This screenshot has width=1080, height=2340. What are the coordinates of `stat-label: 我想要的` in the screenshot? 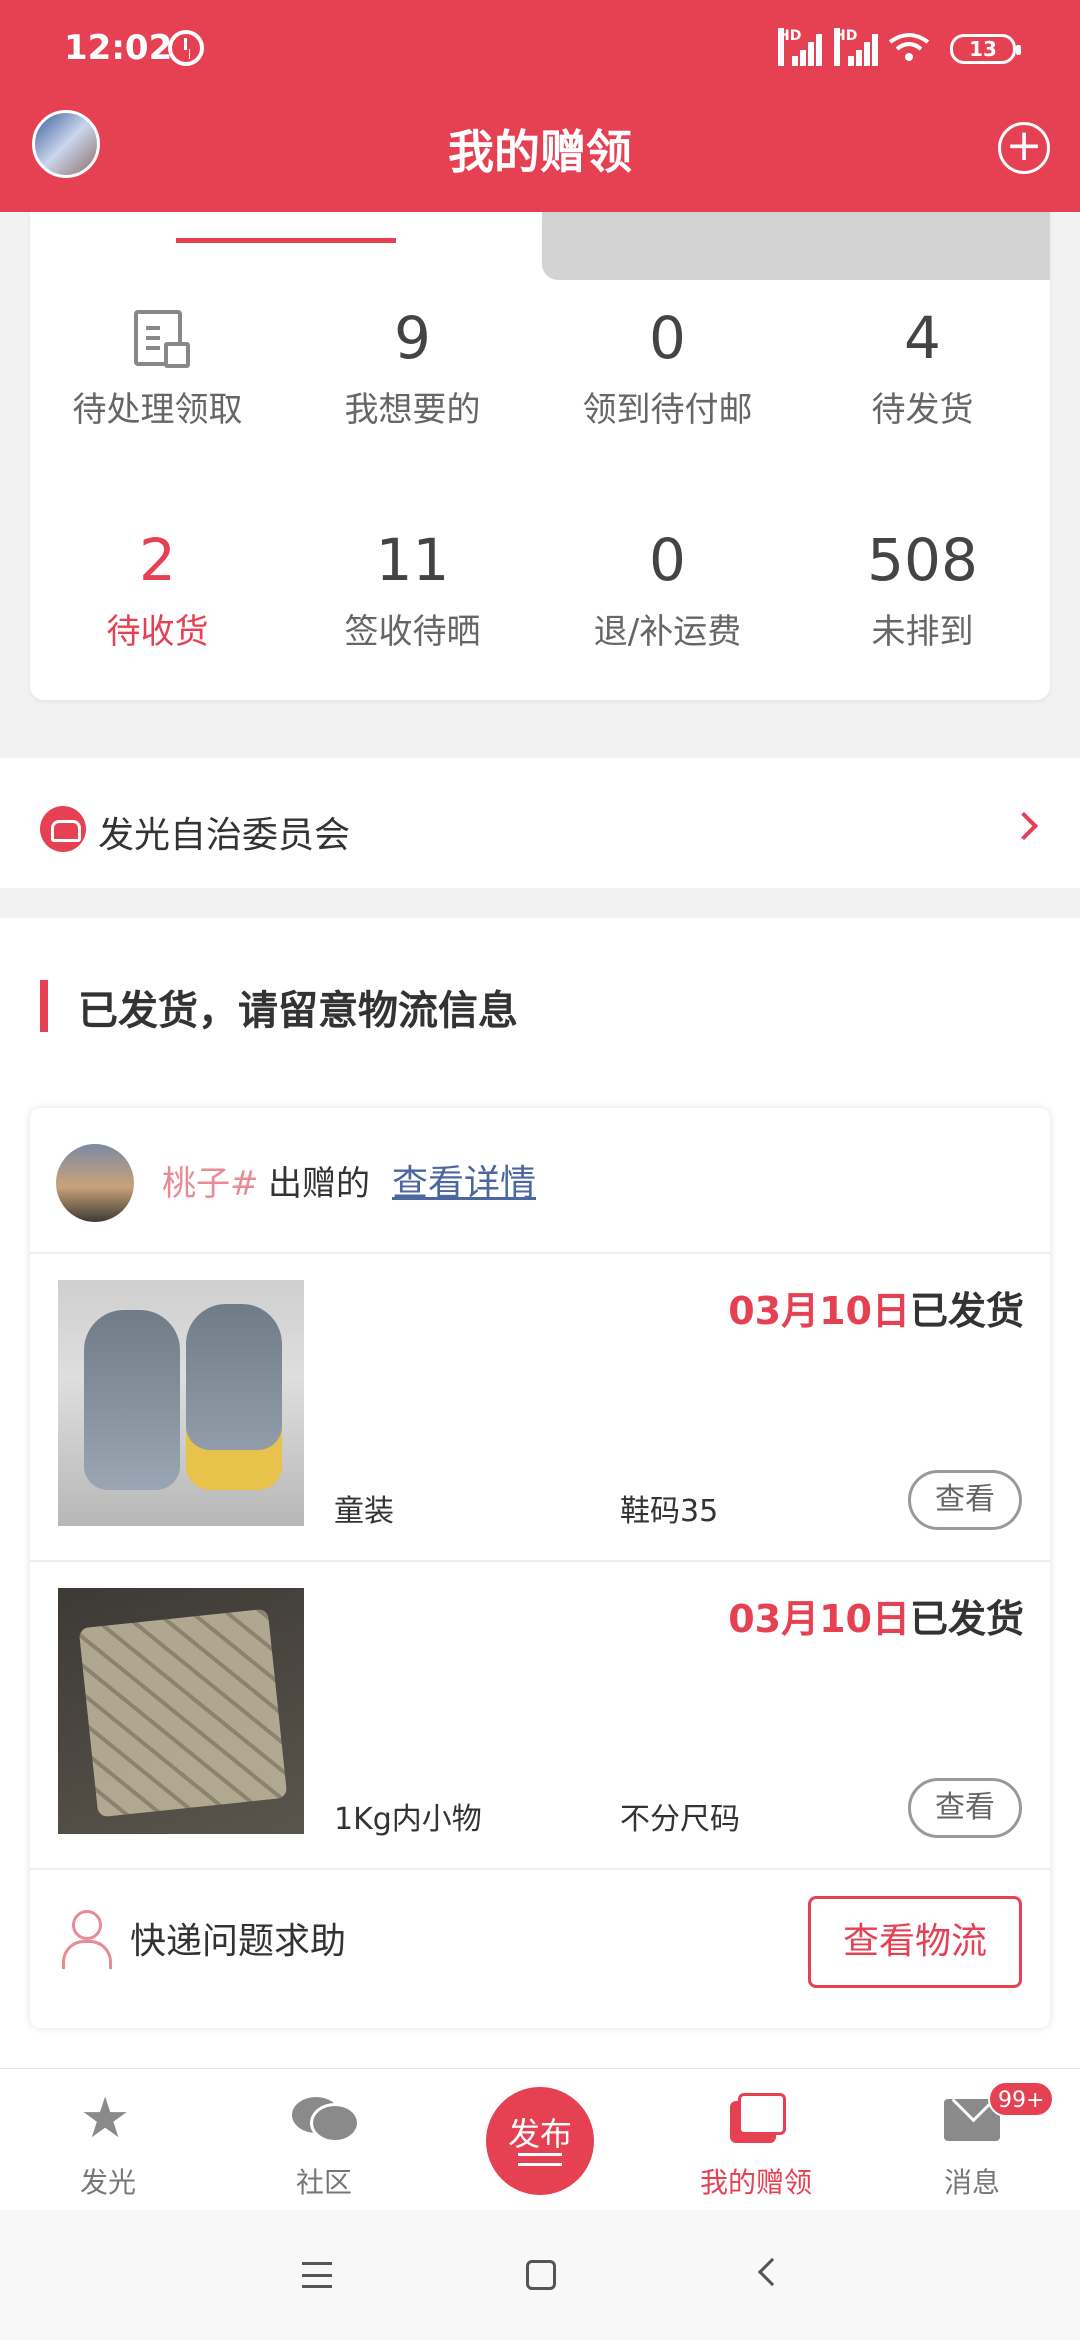 It's located at (412, 410).